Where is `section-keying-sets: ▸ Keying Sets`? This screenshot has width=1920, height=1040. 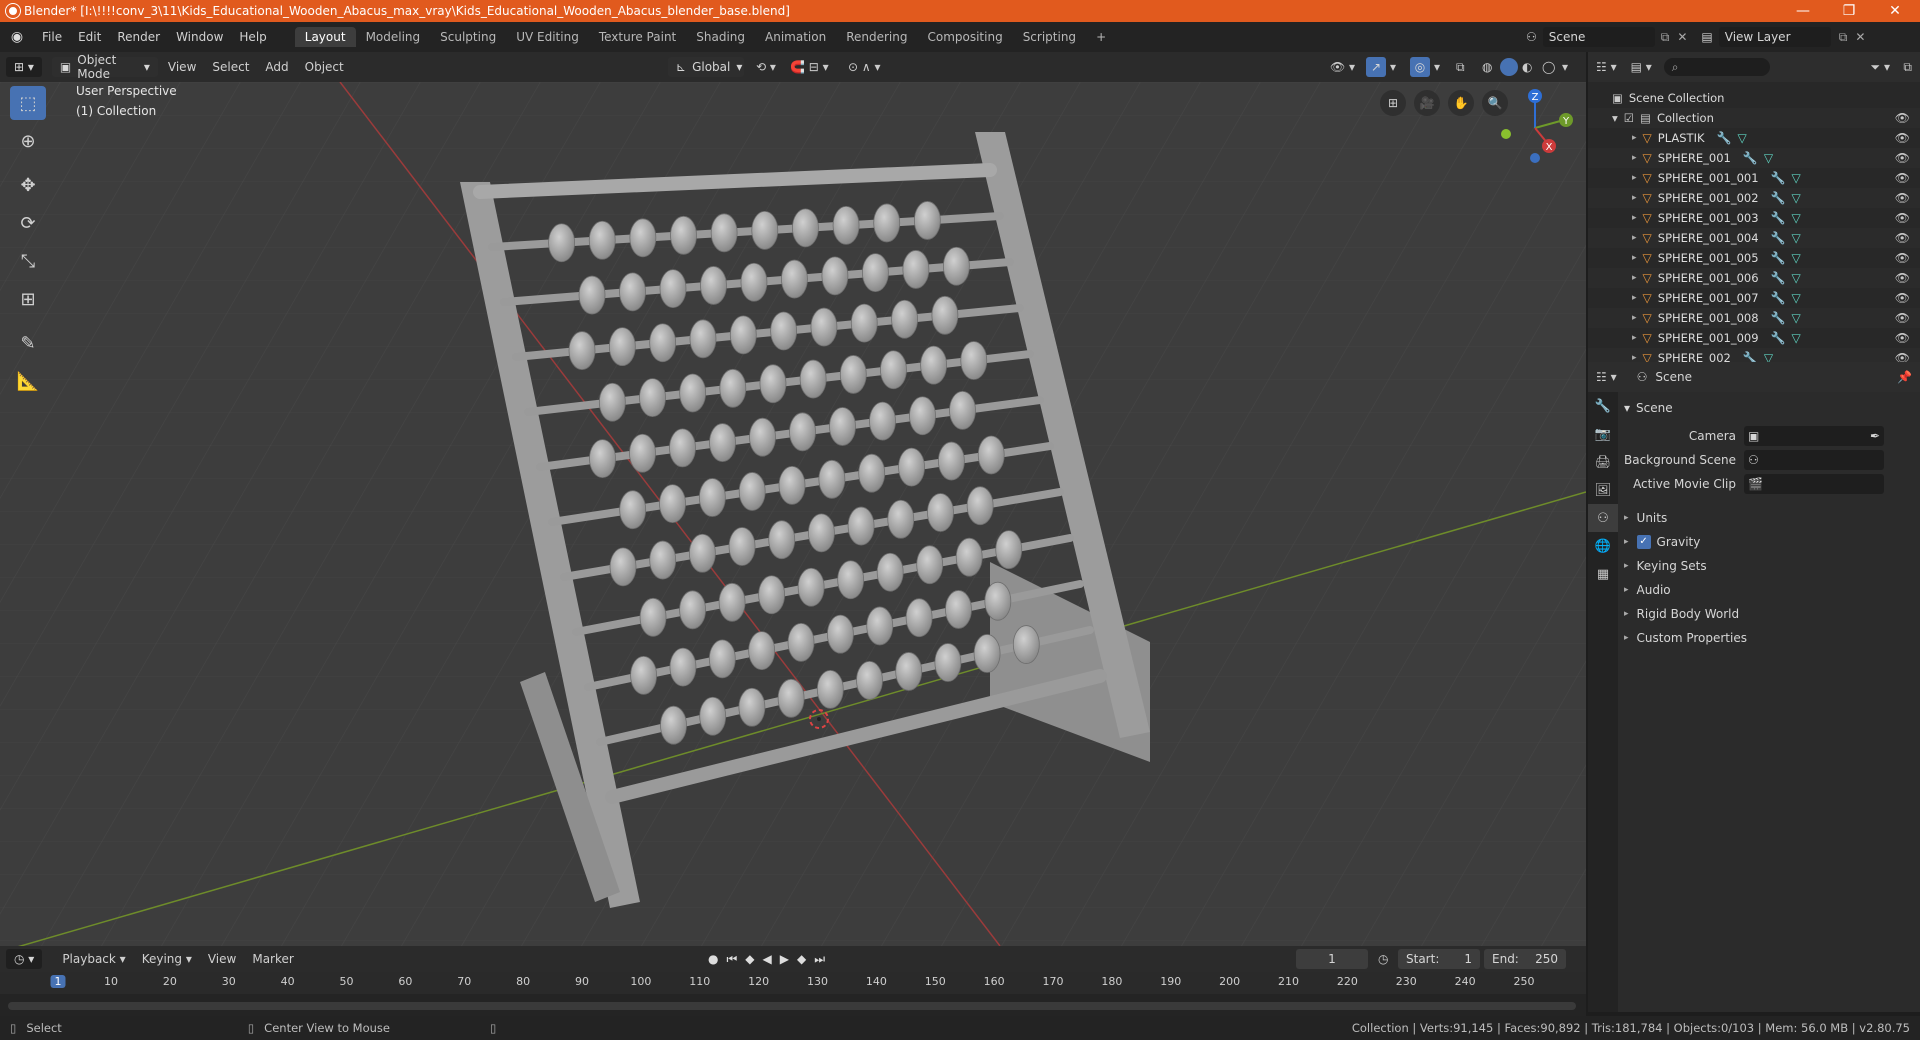
section-keying-sets: ▸ Keying Sets is located at coordinates (1769, 566).